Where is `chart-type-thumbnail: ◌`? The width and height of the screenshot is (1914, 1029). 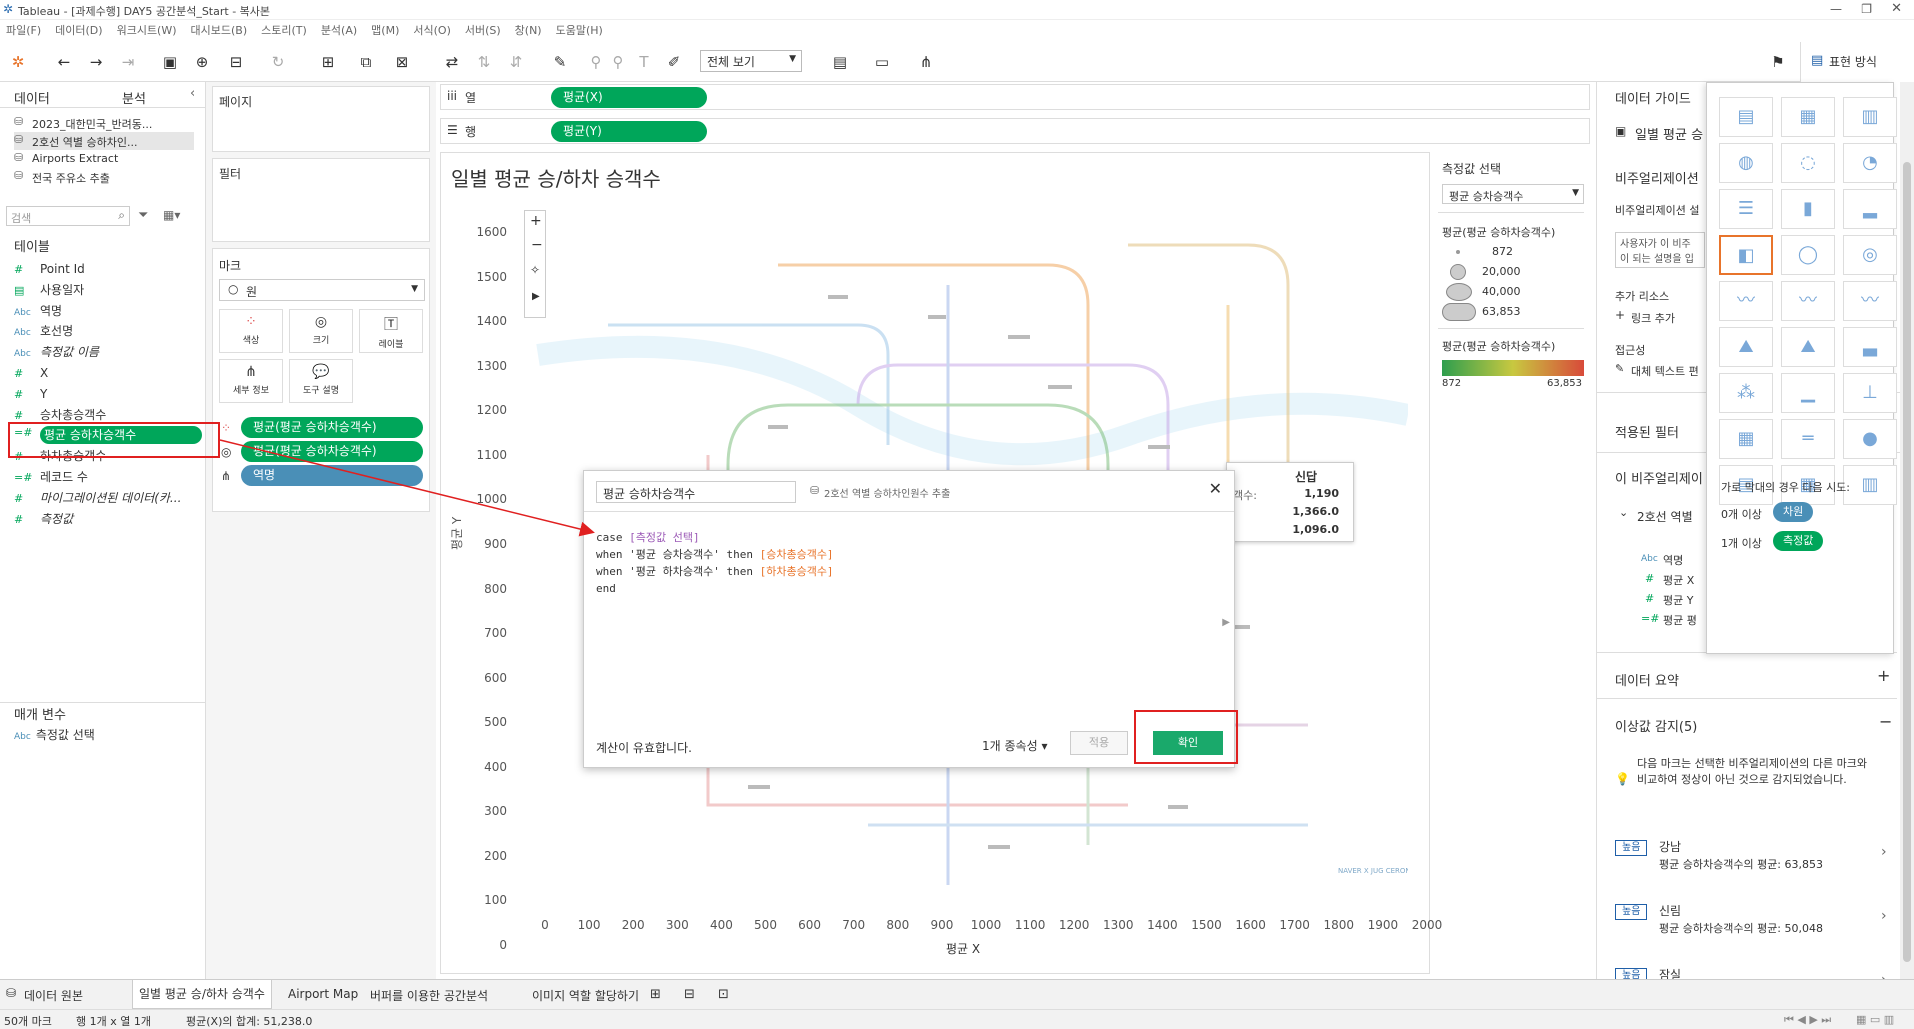 chart-type-thumbnail: ◌ is located at coordinates (1808, 163).